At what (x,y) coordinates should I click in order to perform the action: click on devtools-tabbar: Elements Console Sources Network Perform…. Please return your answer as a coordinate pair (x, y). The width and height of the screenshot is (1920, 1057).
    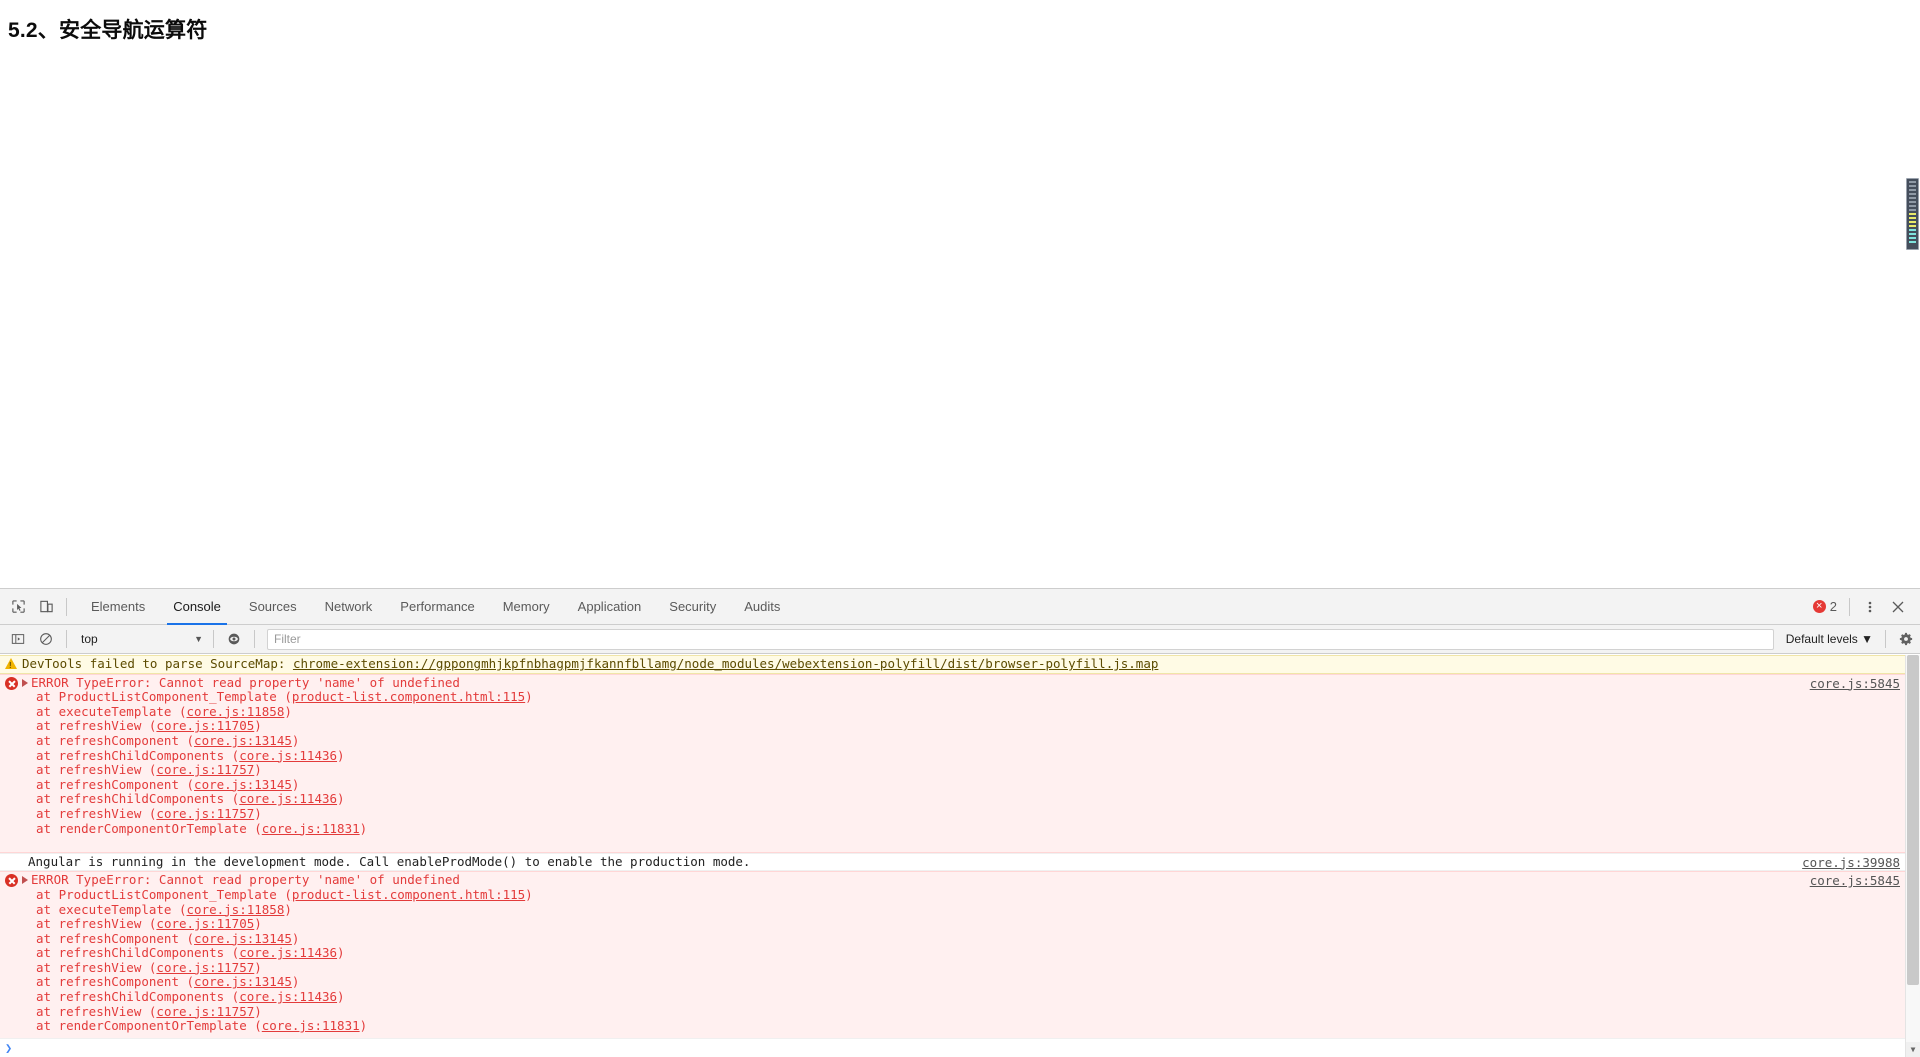
    Looking at the image, I should click on (960, 607).